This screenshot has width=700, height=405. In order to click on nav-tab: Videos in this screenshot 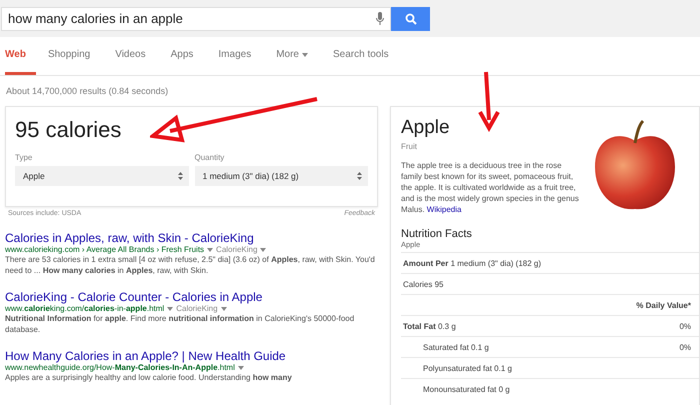, I will do `click(137, 56)`.